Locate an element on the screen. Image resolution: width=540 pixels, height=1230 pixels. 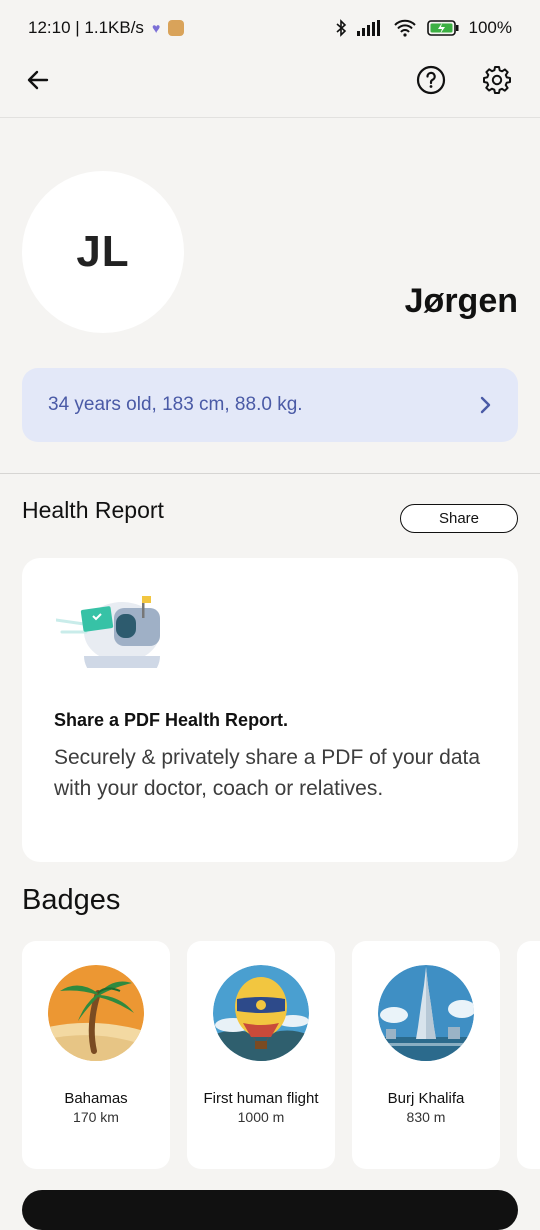
badge-name: First human flight is located at coordinates (261, 1098).